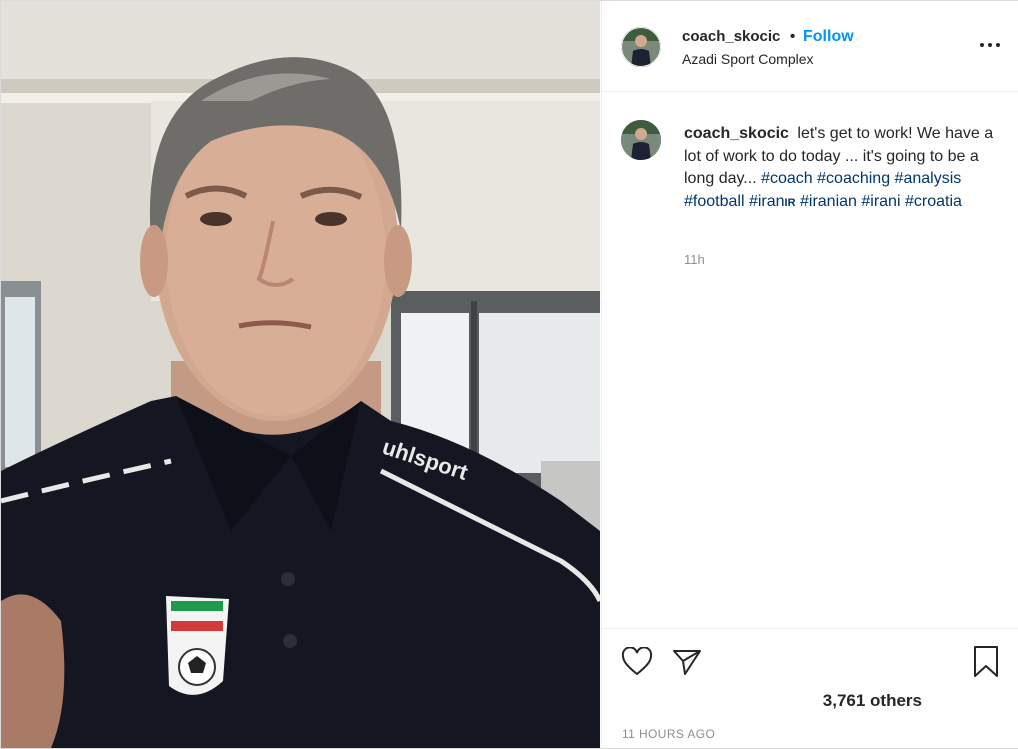 Image resolution: width=1018 pixels, height=749 pixels. Describe the element at coordinates (928, 178) in the screenshot. I see `hashtag-link: #analysis` at that location.